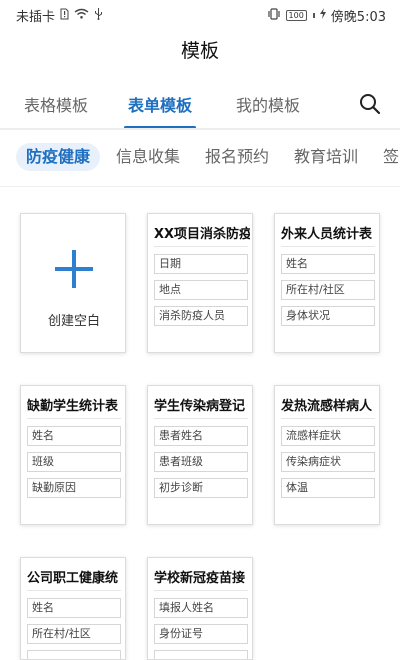 The height and width of the screenshot is (660, 400). Describe the element at coordinates (328, 436) in the screenshot. I see `template-field: 流感样症状` at that location.